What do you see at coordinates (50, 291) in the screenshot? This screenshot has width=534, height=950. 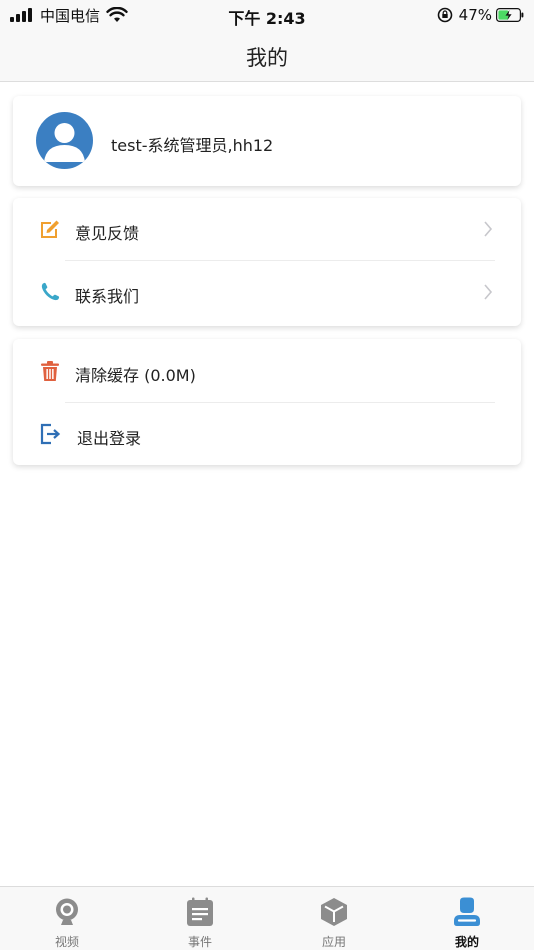 I see `phone-icon` at bounding box center [50, 291].